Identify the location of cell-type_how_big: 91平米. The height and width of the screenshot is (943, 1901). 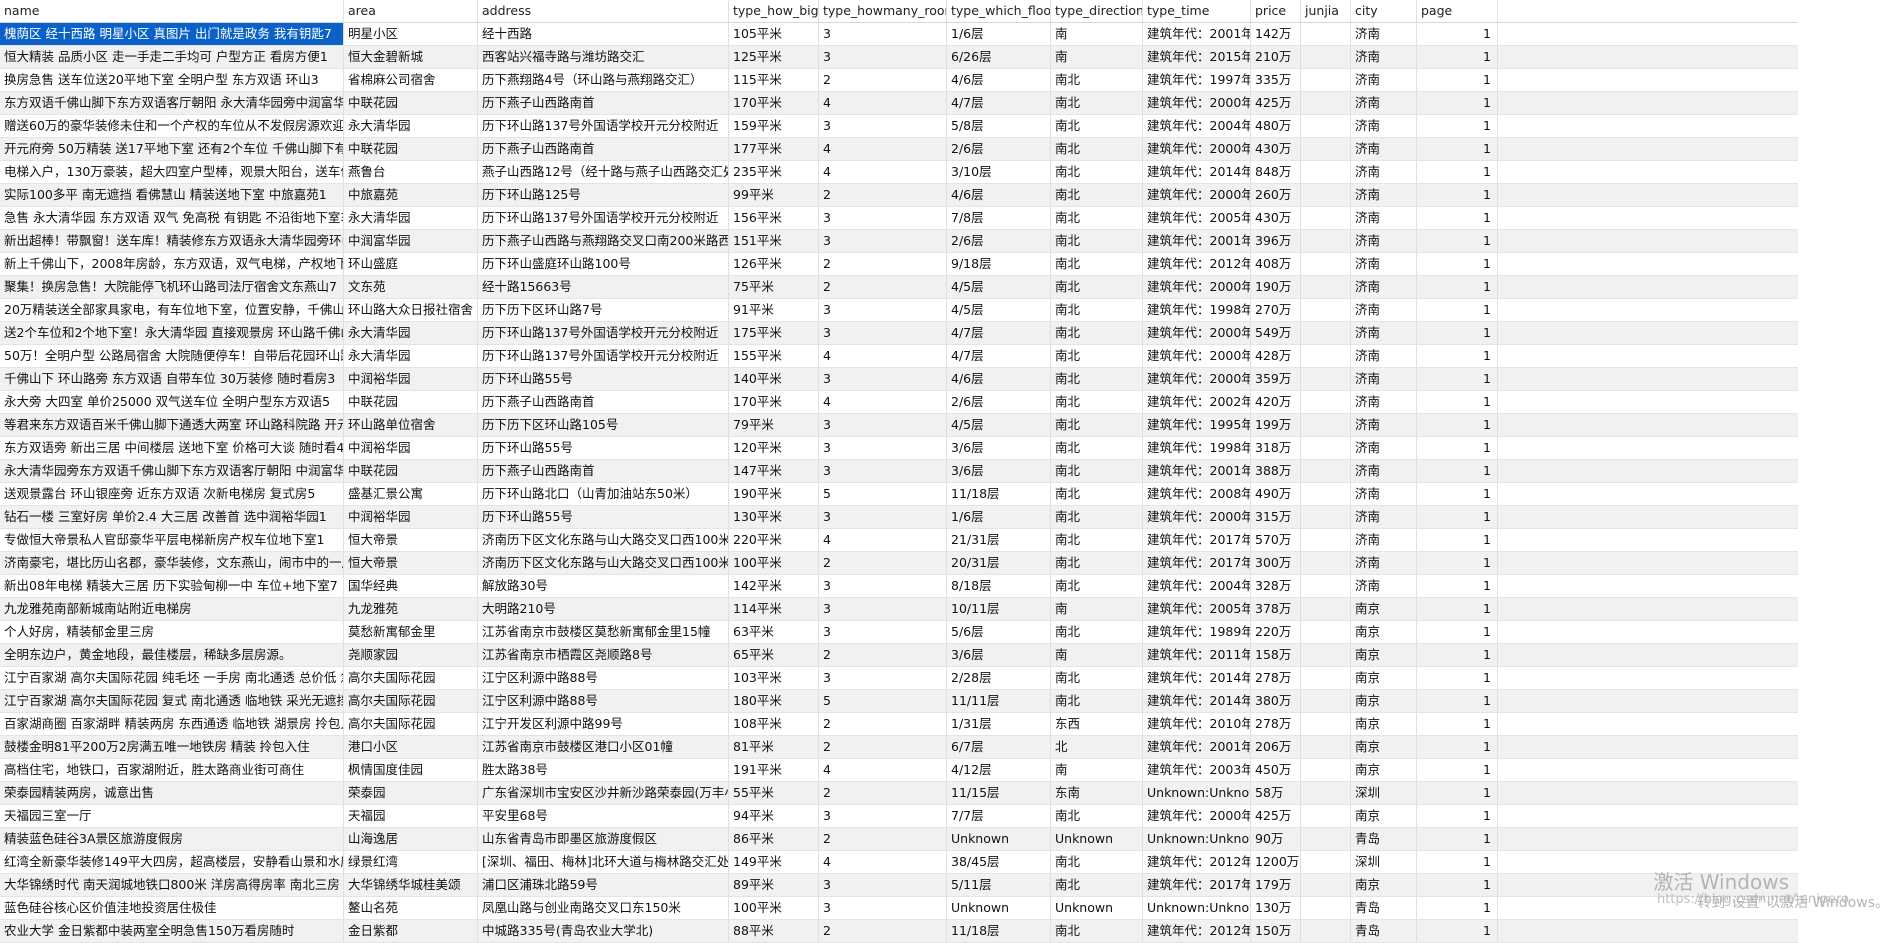
(774, 310).